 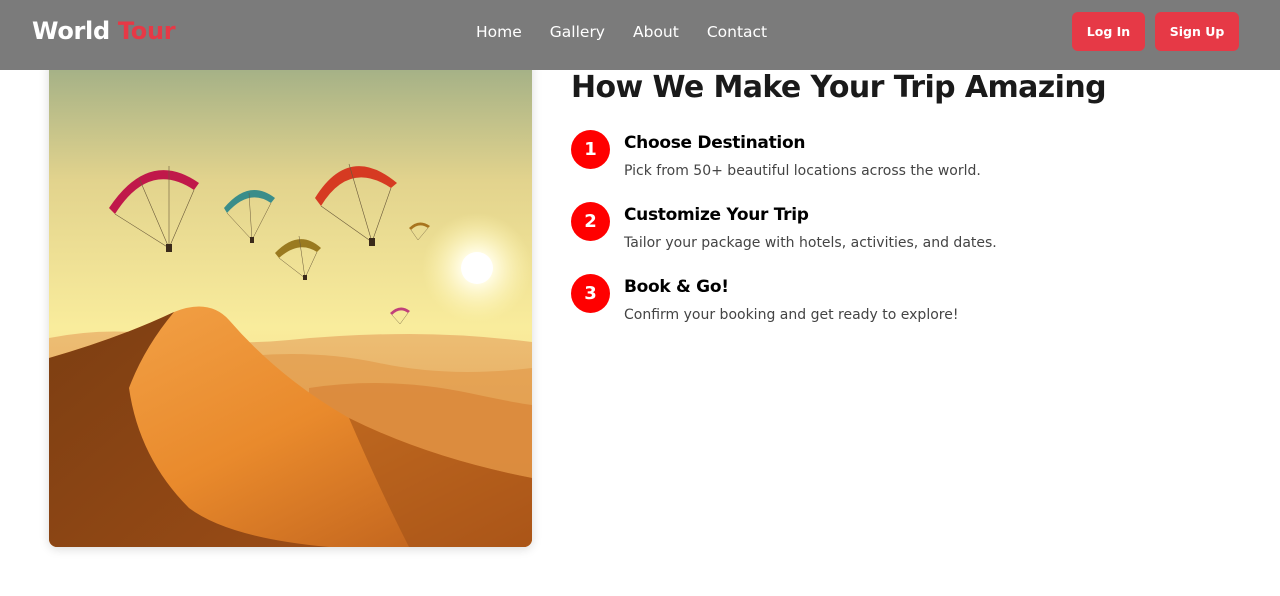 What do you see at coordinates (590, 293) in the screenshot?
I see `step-number-badge: 3` at bounding box center [590, 293].